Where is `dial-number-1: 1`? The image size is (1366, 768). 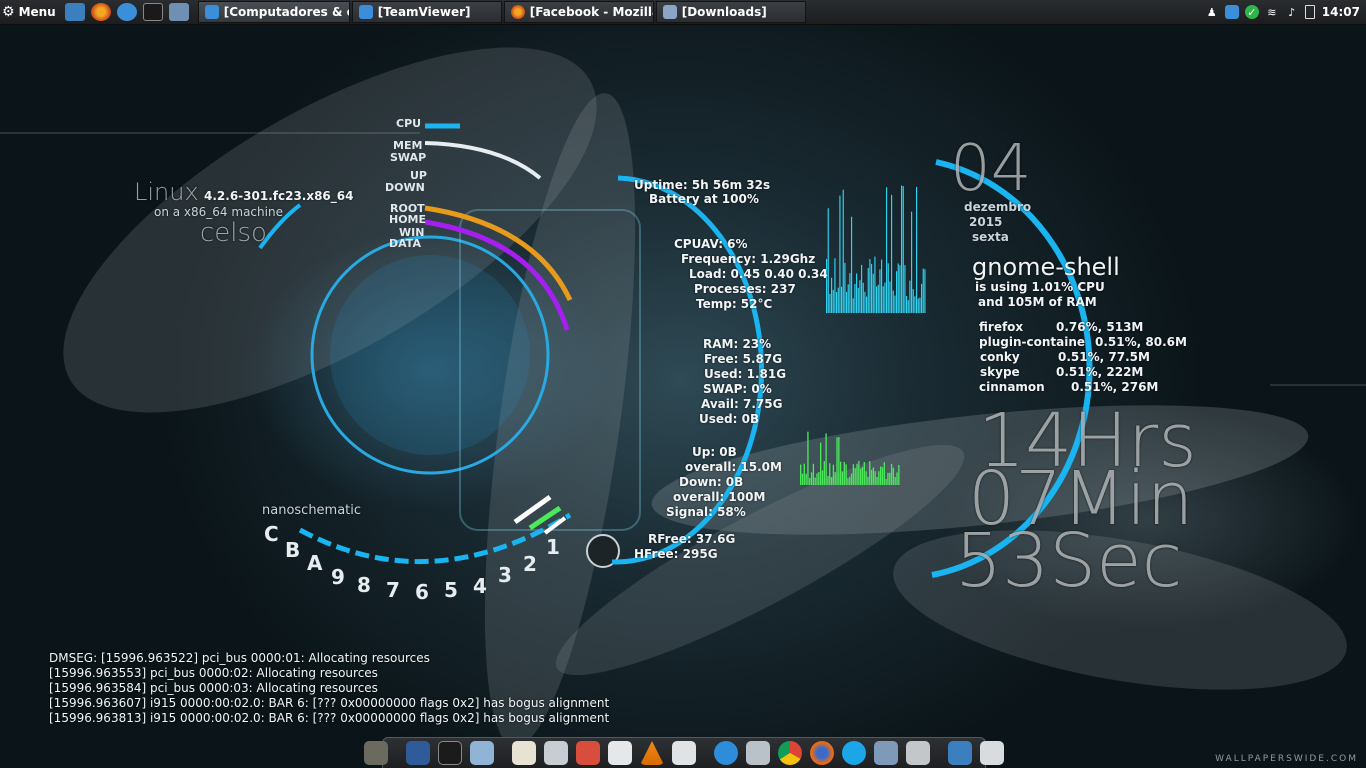 dial-number-1: 1 is located at coordinates (553, 547).